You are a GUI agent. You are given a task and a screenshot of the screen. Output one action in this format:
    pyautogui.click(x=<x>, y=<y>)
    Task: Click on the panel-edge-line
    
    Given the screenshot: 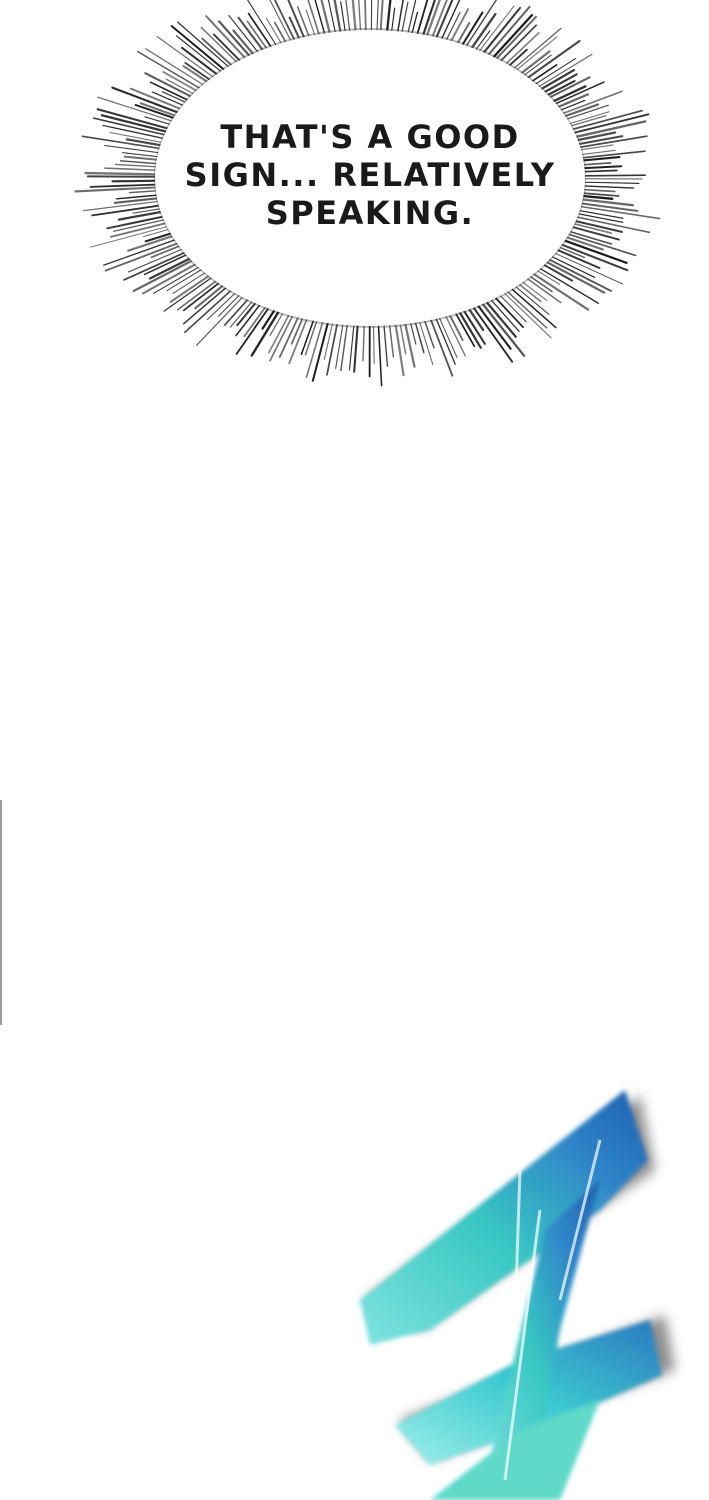 What is the action you would take?
    pyautogui.click(x=1, y=912)
    